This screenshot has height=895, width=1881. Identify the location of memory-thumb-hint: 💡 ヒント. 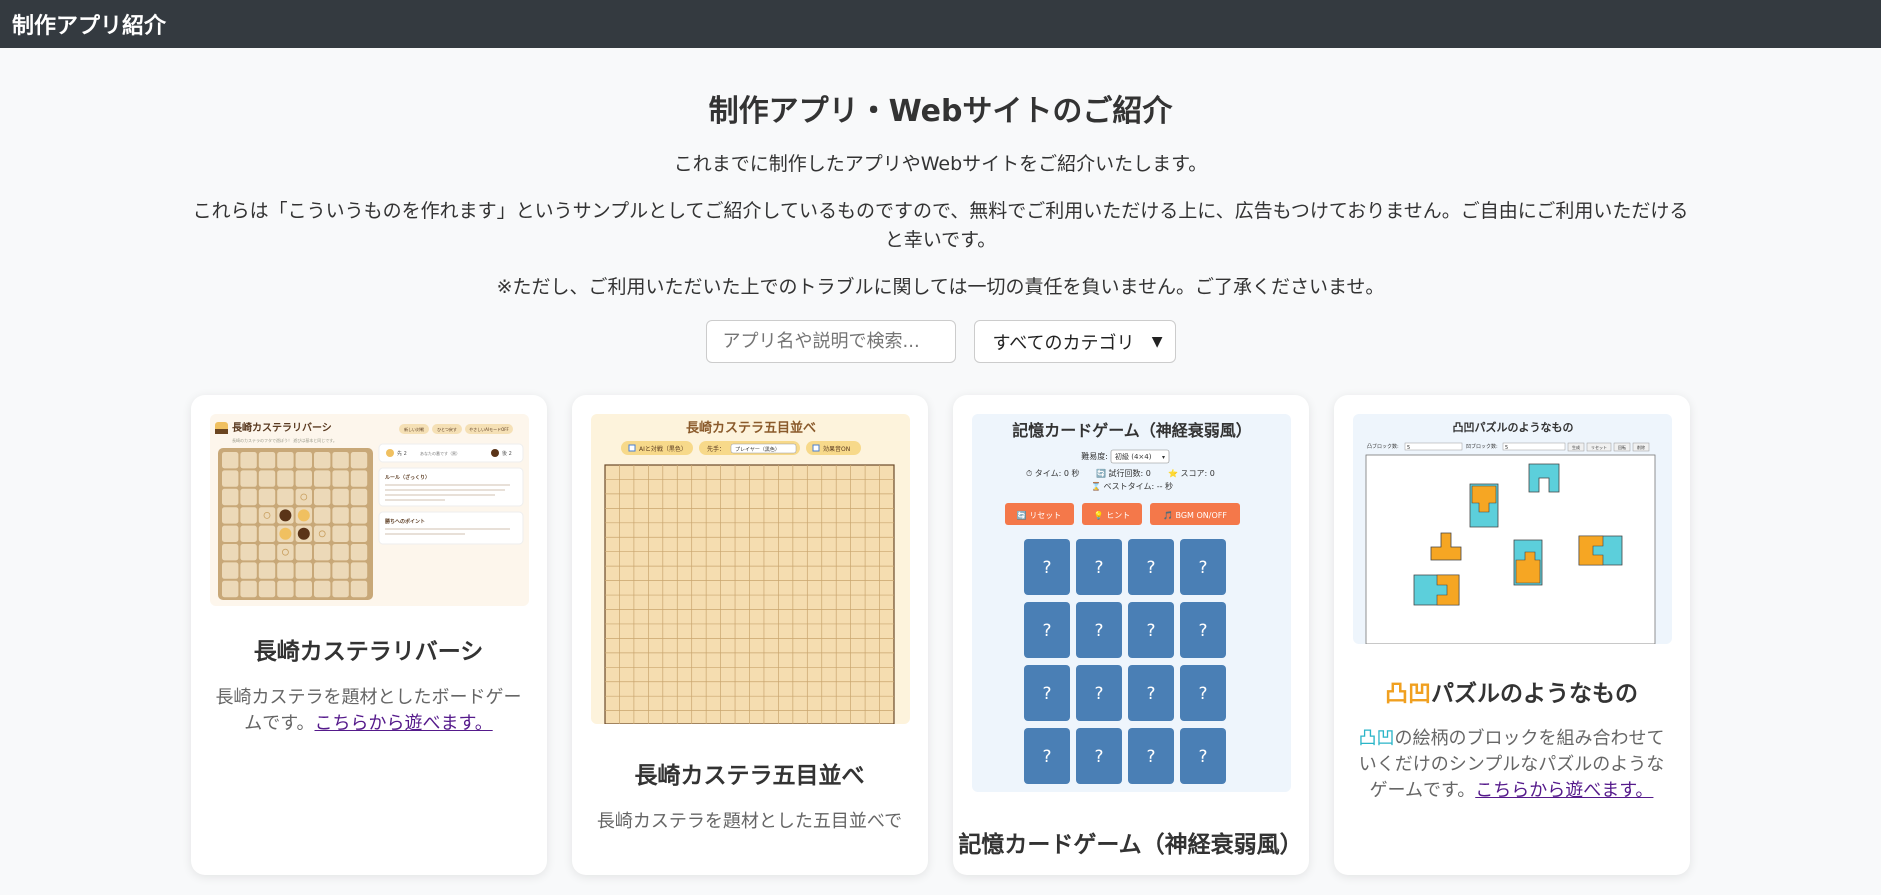
(1111, 515).